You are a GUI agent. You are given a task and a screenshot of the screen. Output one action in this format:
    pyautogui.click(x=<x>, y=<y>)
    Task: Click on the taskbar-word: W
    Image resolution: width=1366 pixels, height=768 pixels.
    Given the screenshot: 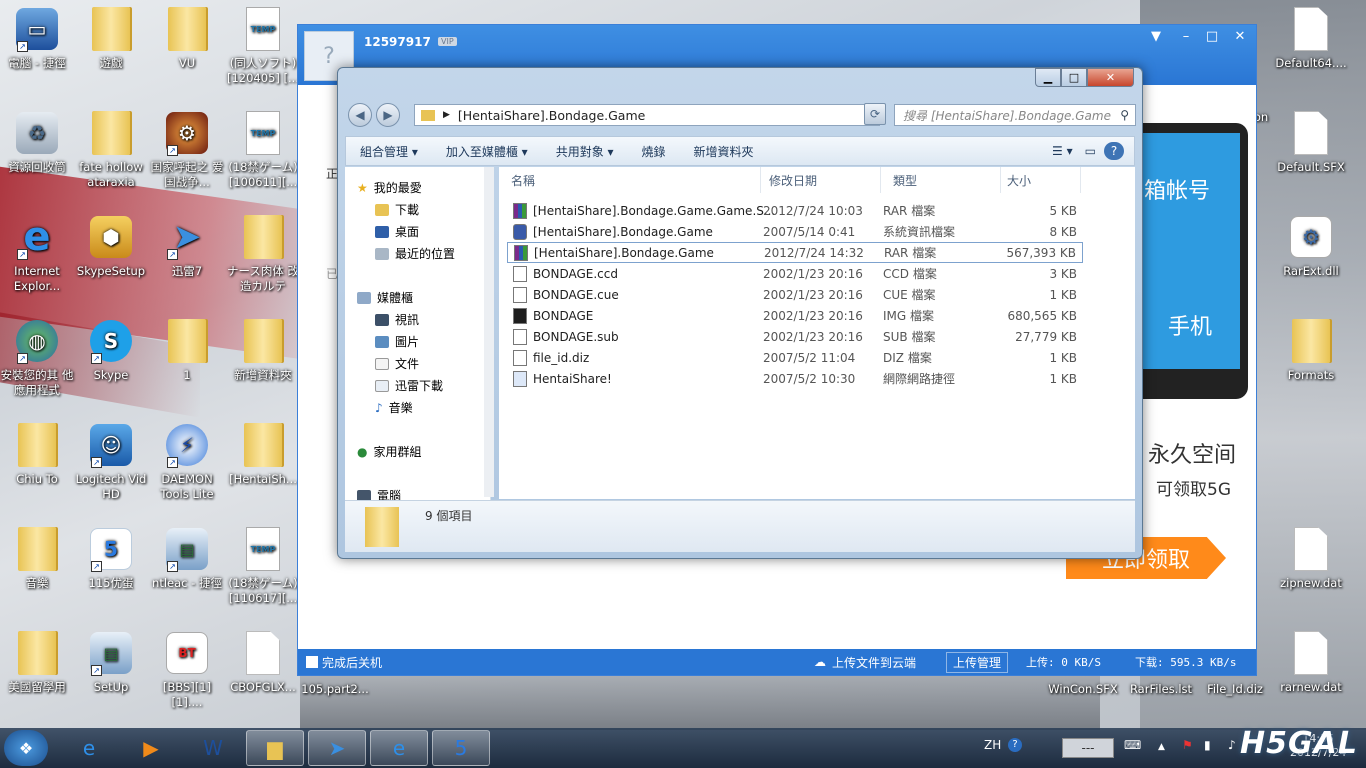 What is the action you would take?
    pyautogui.click(x=213, y=748)
    